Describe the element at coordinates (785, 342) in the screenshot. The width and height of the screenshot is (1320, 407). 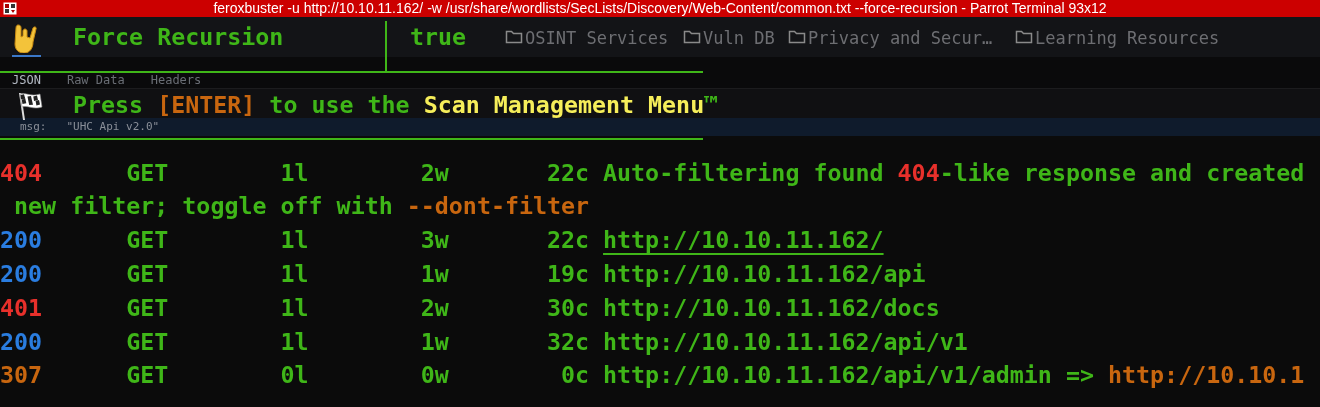
I see `url-link: http://10.10.11.162/api/v1` at that location.